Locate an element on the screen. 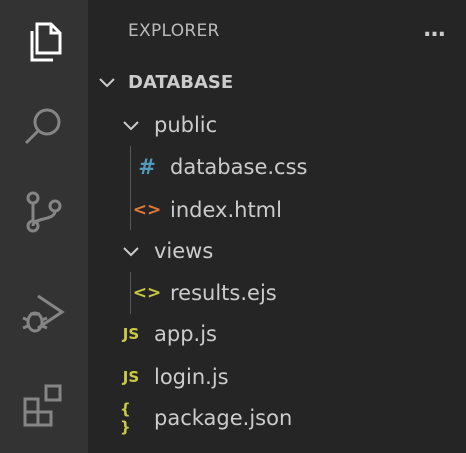 The width and height of the screenshot is (466, 453). tree-item-package-json: { } package.json is located at coordinates (277, 418).